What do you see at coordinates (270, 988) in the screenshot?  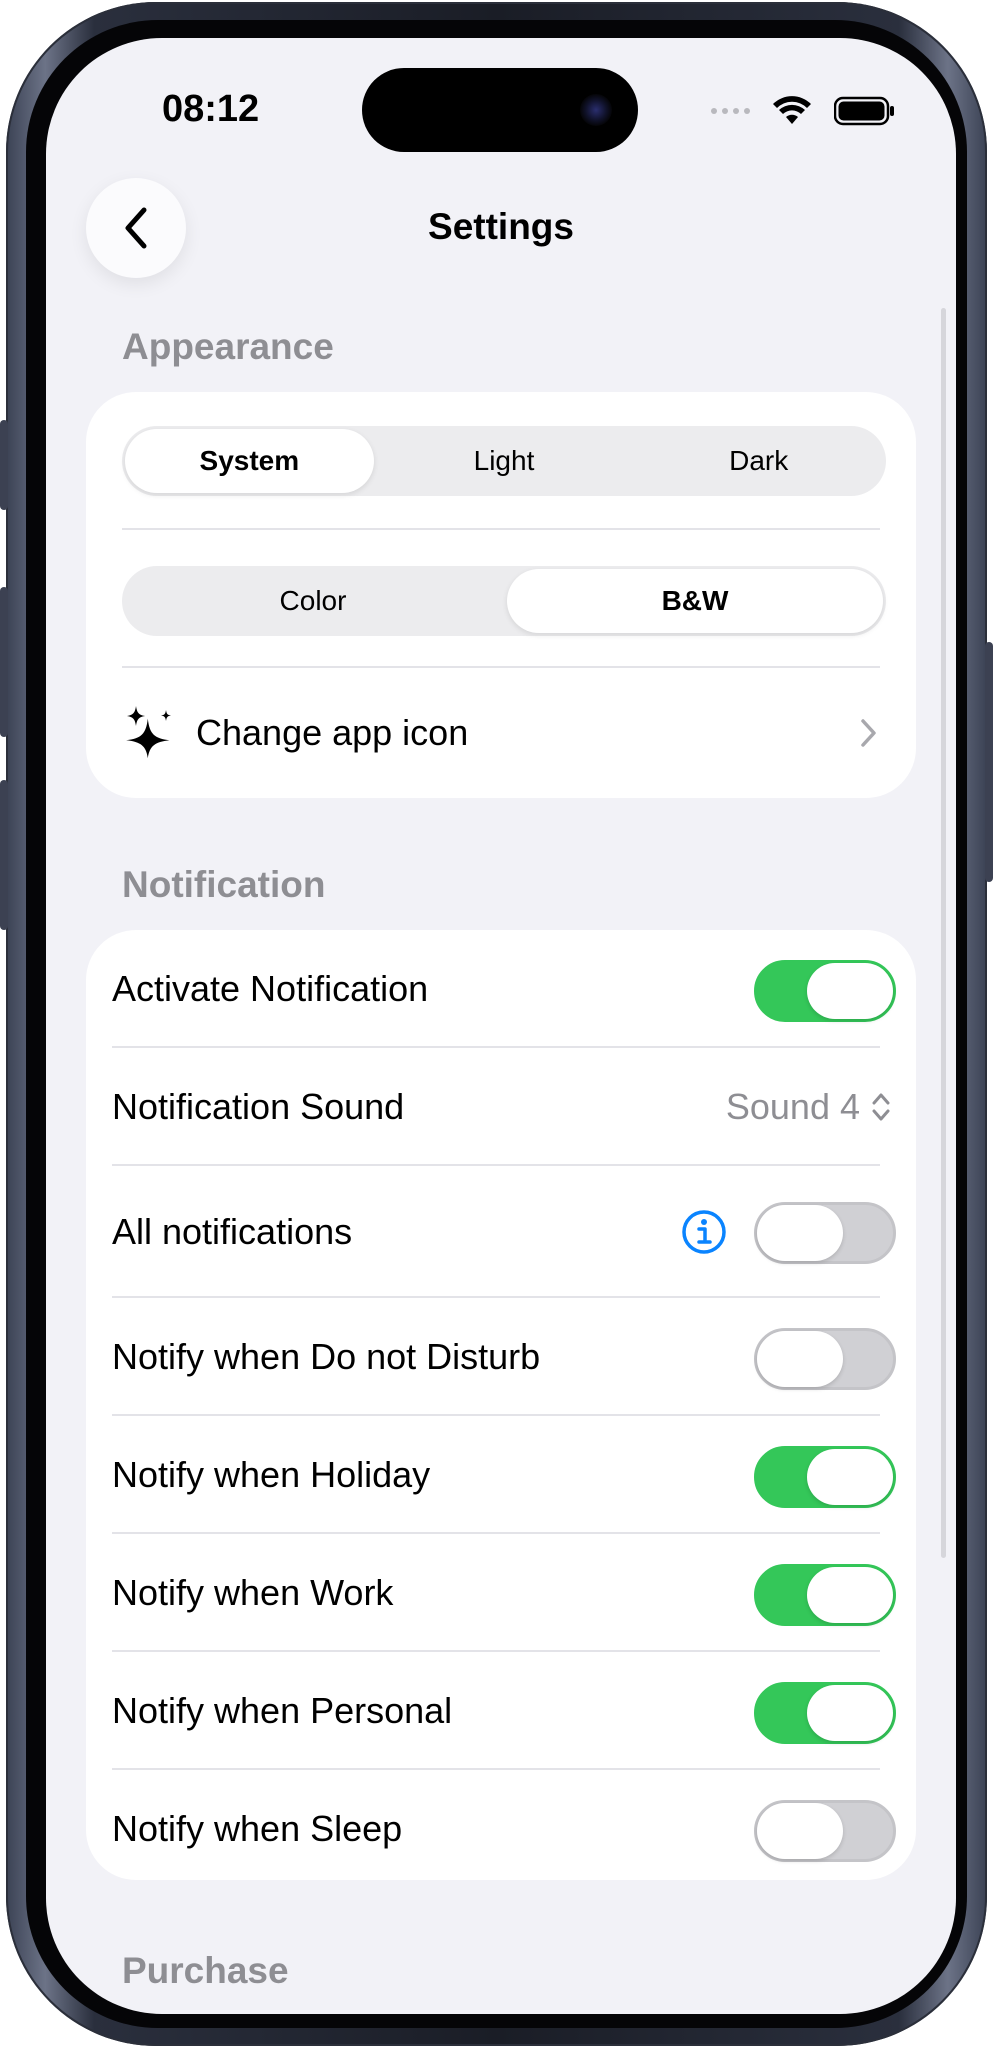 I see `row-label: Activate Notification` at bounding box center [270, 988].